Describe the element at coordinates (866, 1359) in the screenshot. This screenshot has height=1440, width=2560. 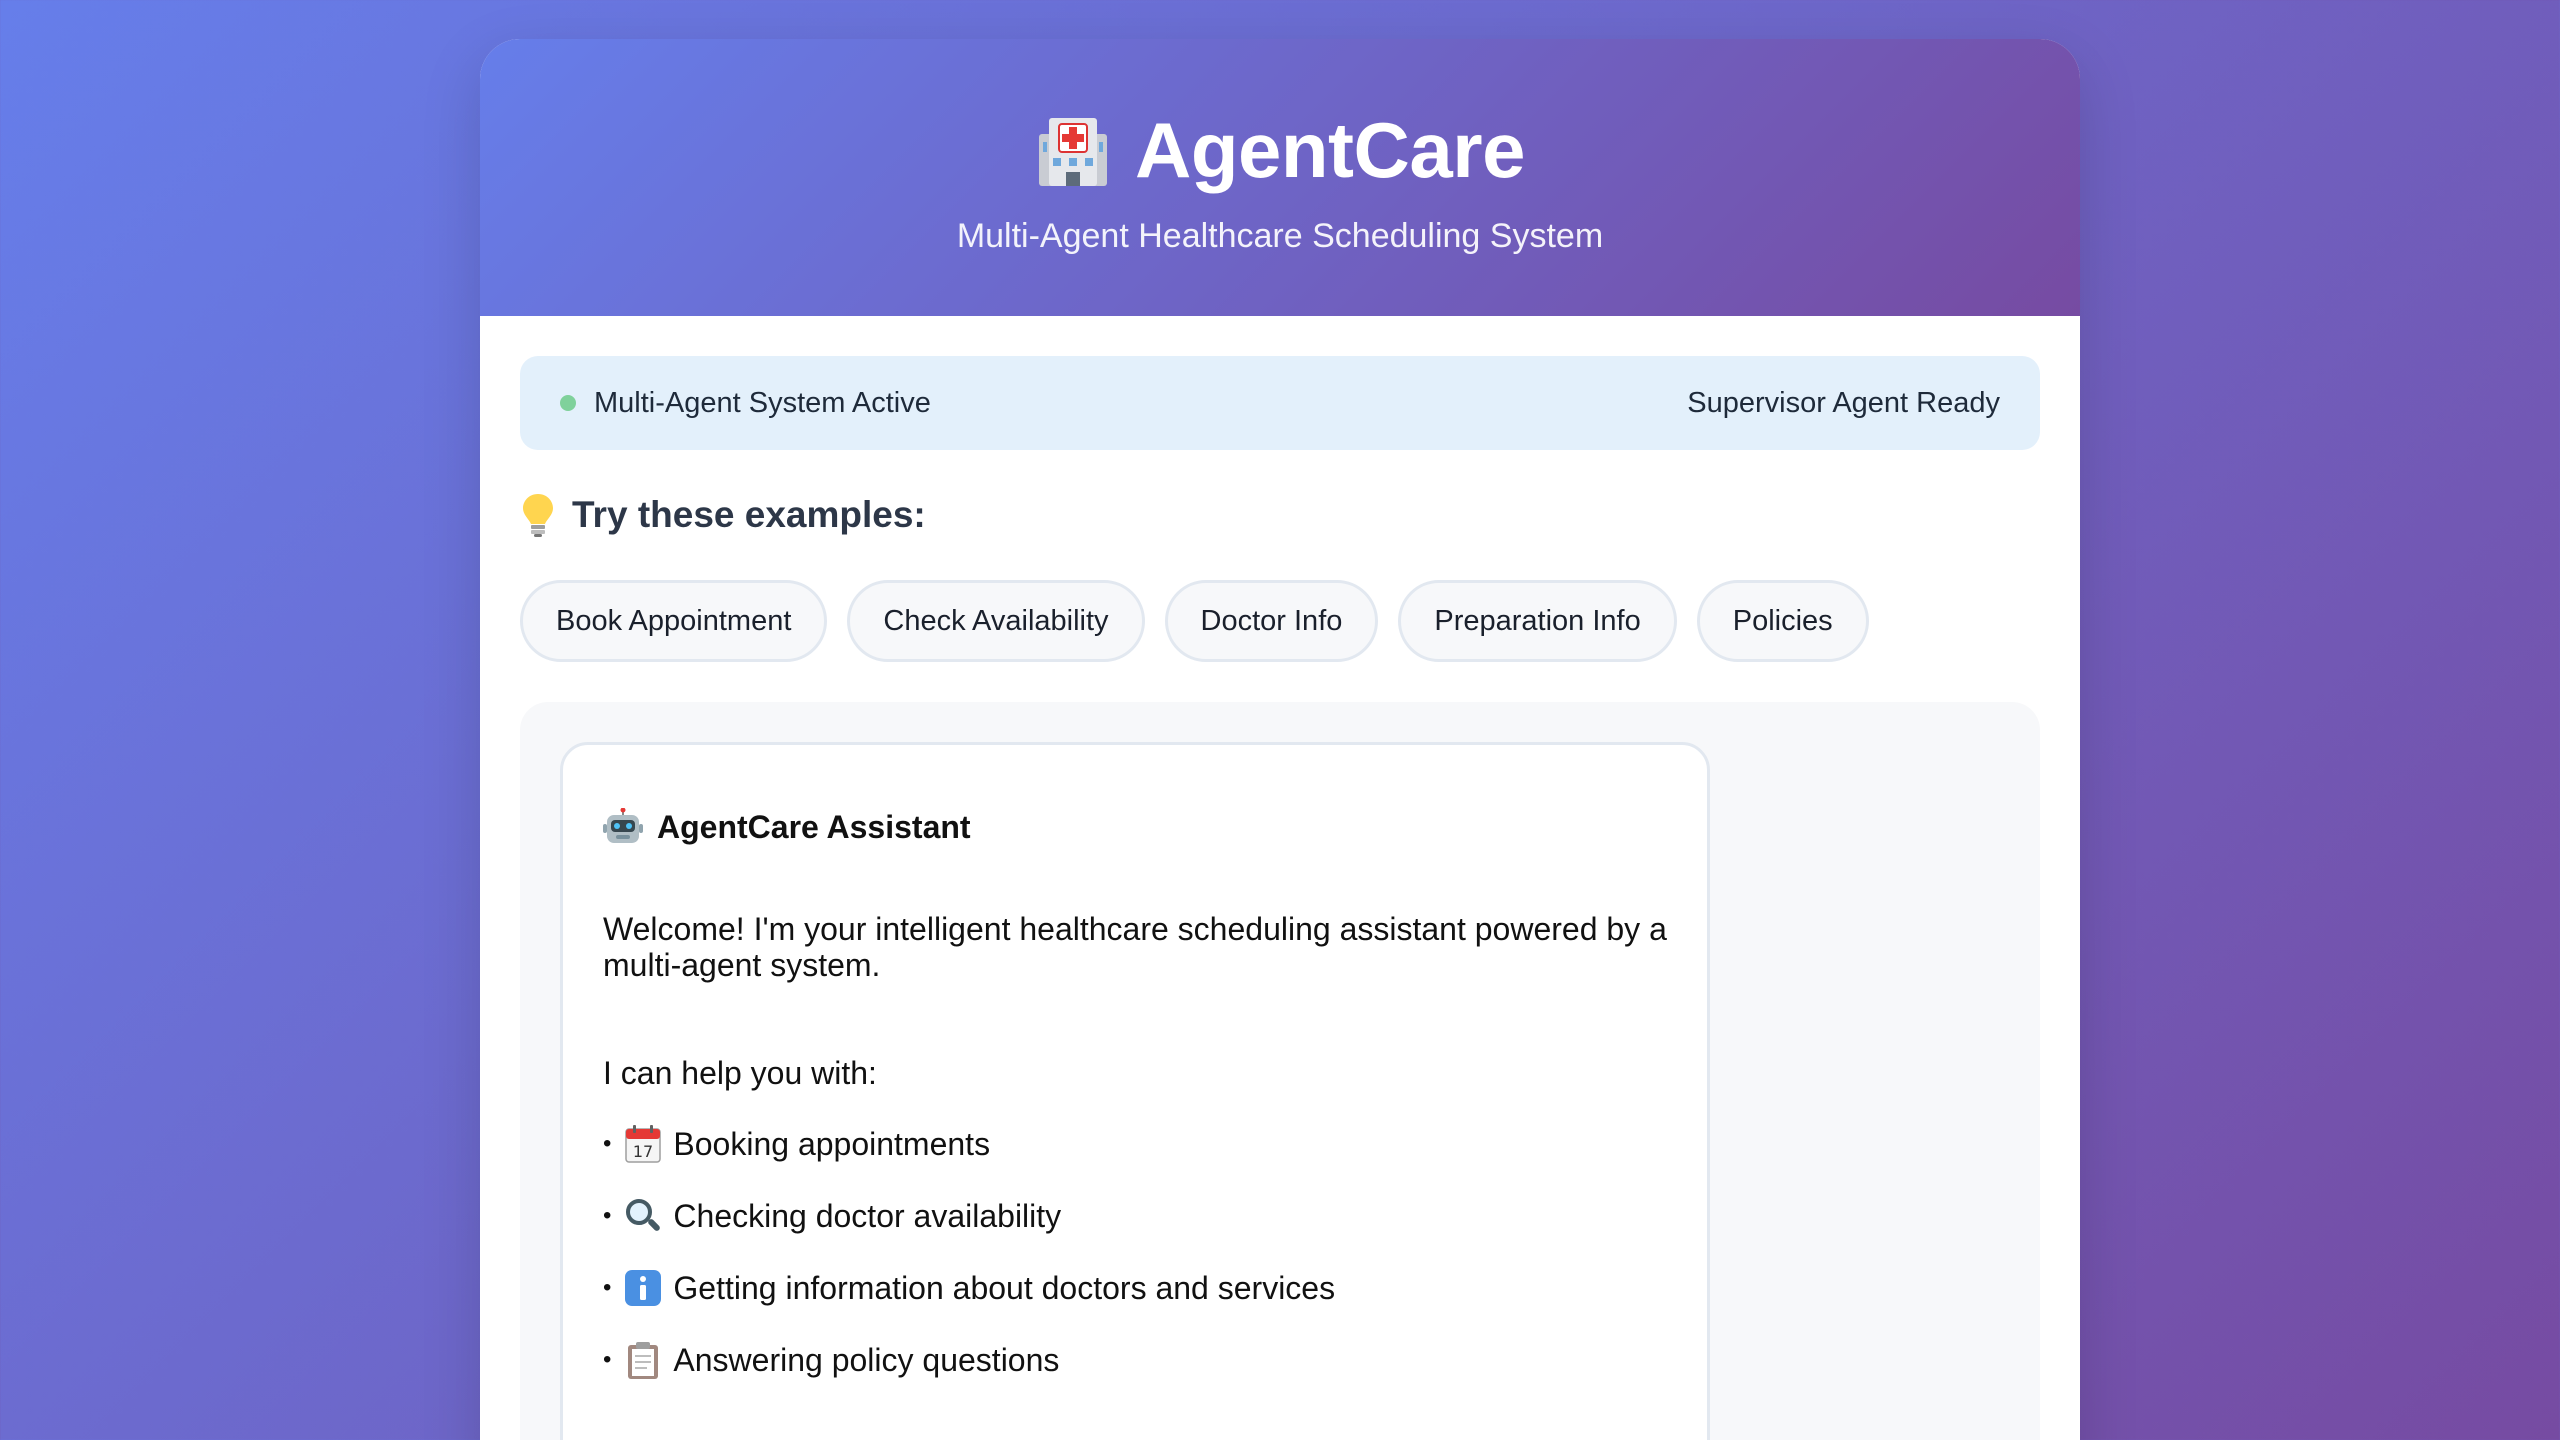
I see `feature-text: Answering policy questions` at that location.